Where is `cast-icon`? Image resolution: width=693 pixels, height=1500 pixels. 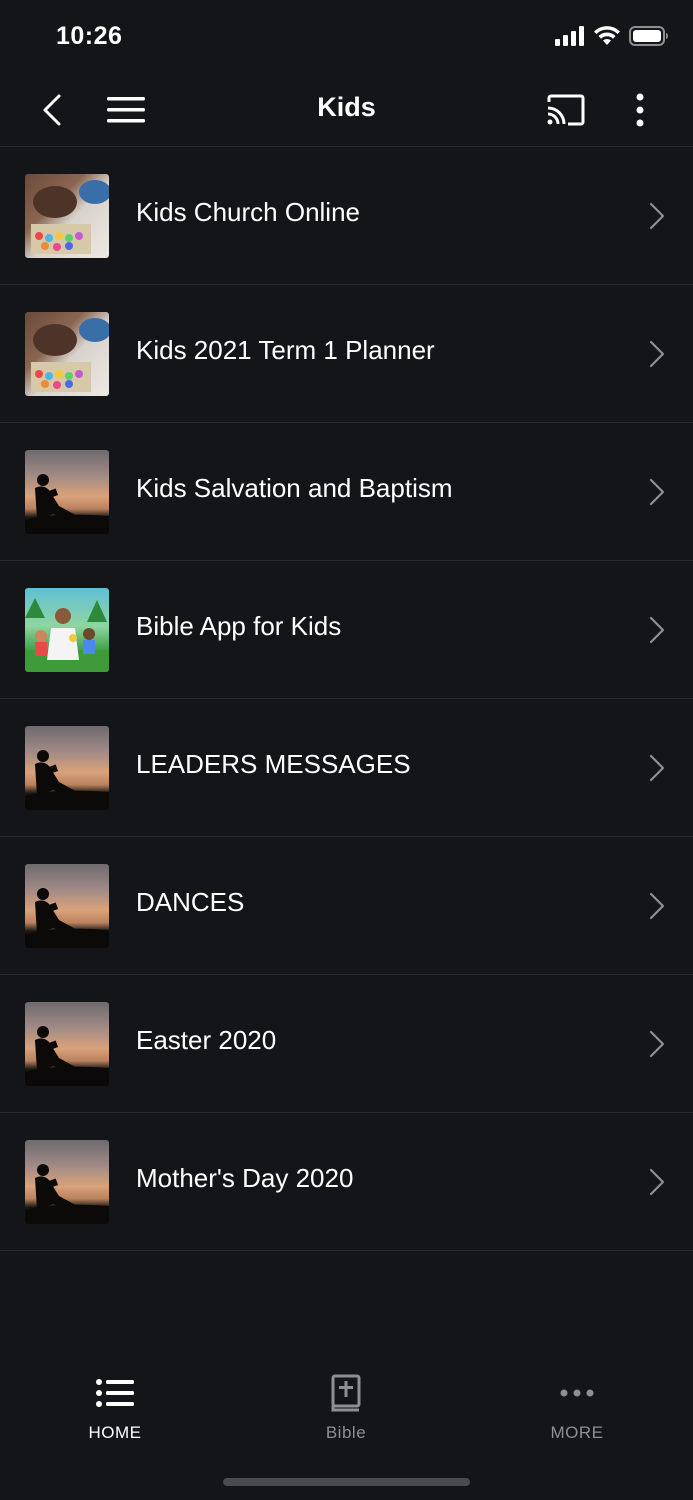 cast-icon is located at coordinates (566, 110).